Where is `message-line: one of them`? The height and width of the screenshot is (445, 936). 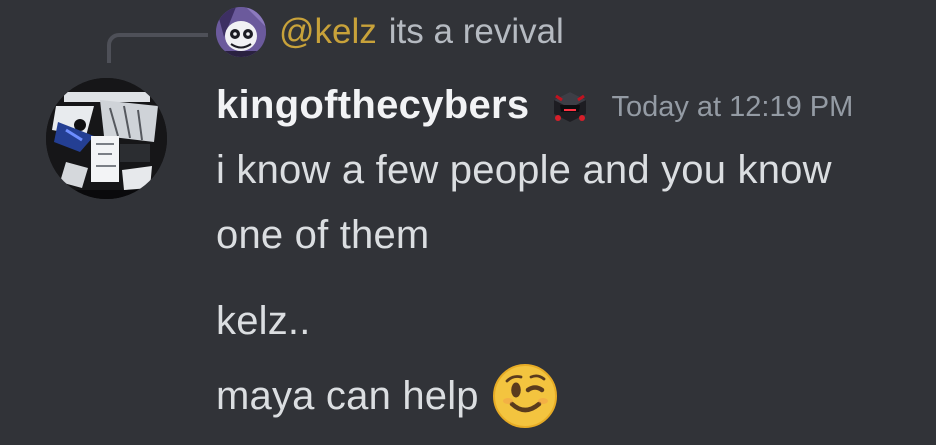
message-line: one of them is located at coordinates (323, 235).